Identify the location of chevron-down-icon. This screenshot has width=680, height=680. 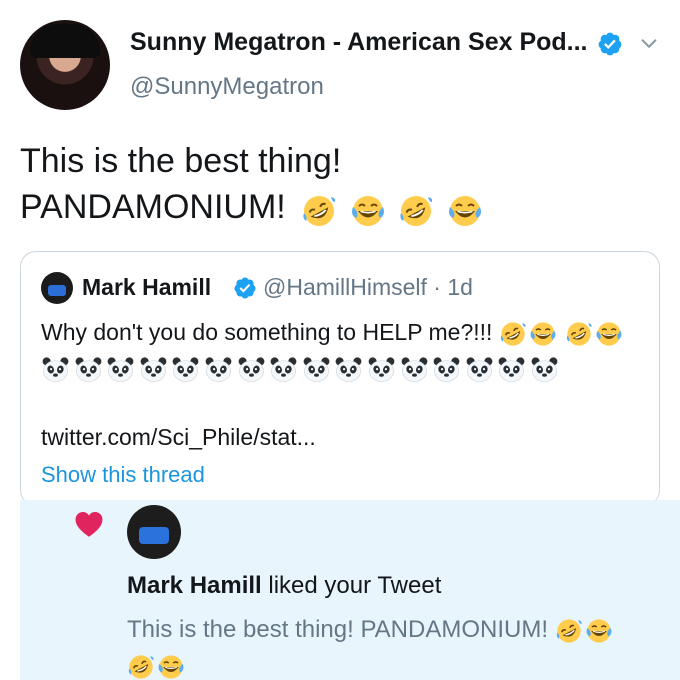
(649, 44).